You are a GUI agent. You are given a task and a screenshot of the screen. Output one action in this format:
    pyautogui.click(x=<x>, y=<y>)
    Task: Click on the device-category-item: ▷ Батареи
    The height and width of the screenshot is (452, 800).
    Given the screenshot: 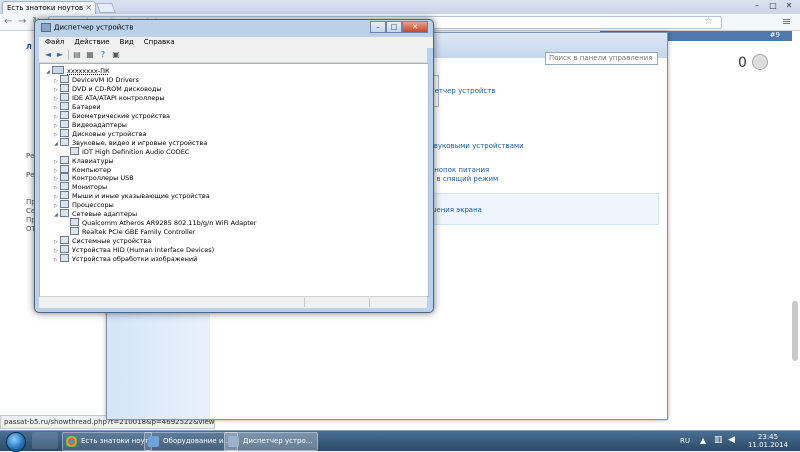 What is the action you would take?
    pyautogui.click(x=77, y=106)
    